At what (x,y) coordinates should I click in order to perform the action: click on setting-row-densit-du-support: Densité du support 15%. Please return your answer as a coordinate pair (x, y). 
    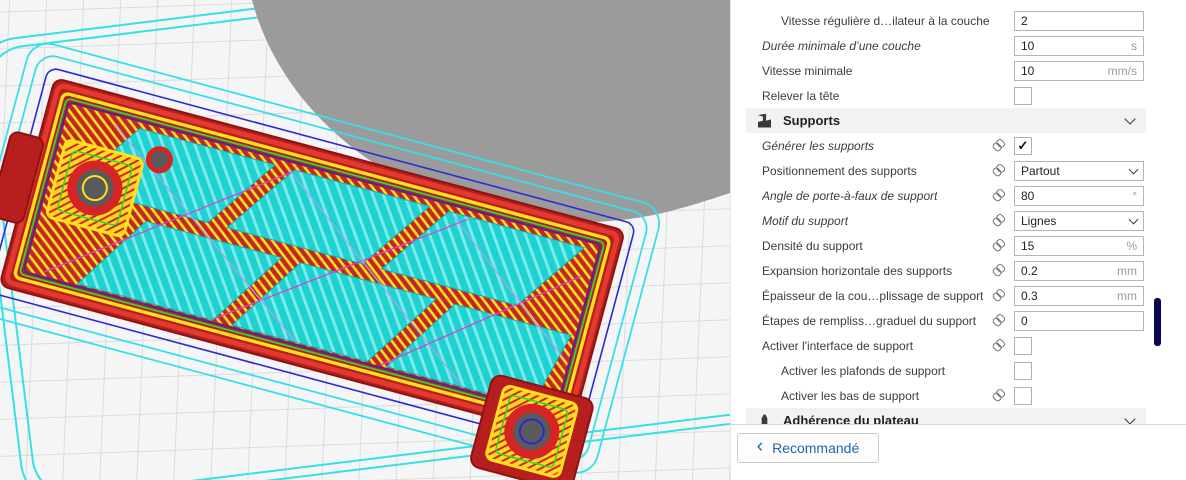
    Looking at the image, I should click on (958, 245).